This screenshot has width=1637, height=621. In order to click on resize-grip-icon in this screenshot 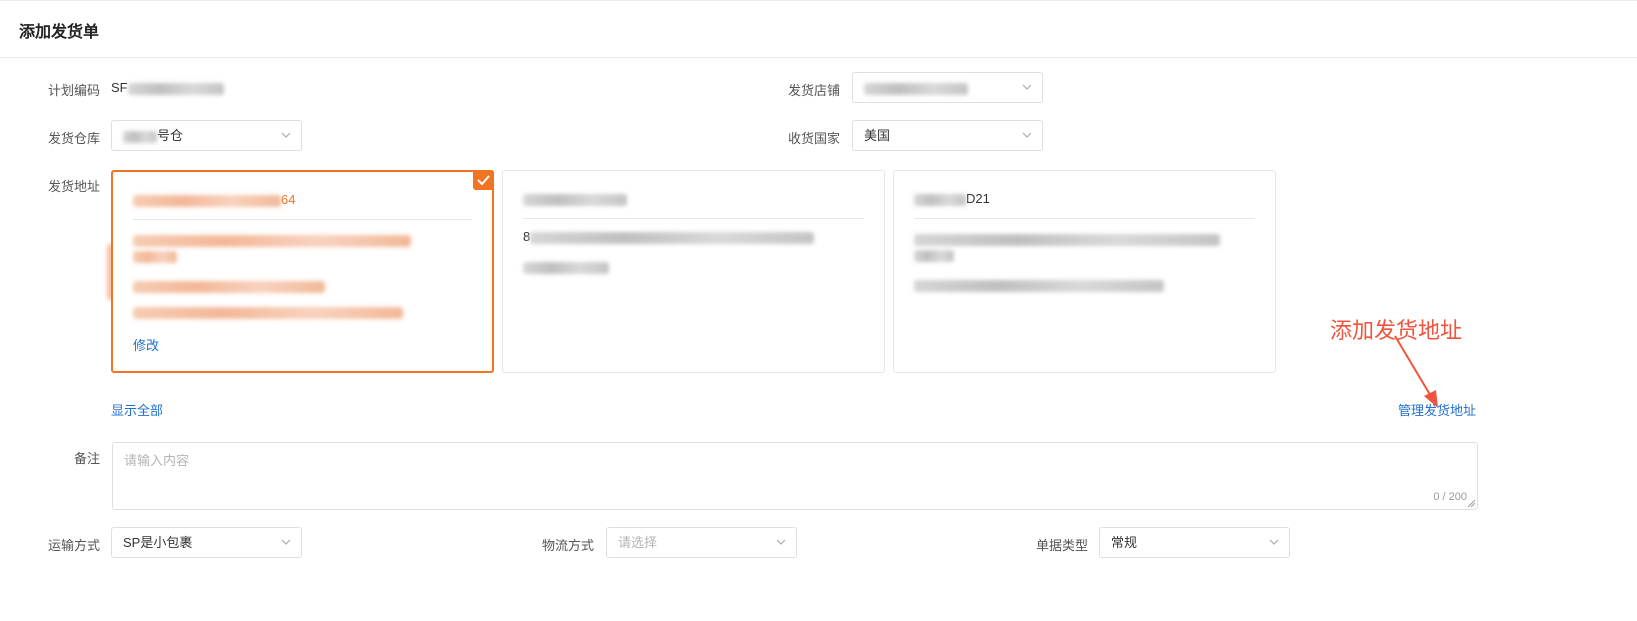, I will do `click(1471, 503)`.